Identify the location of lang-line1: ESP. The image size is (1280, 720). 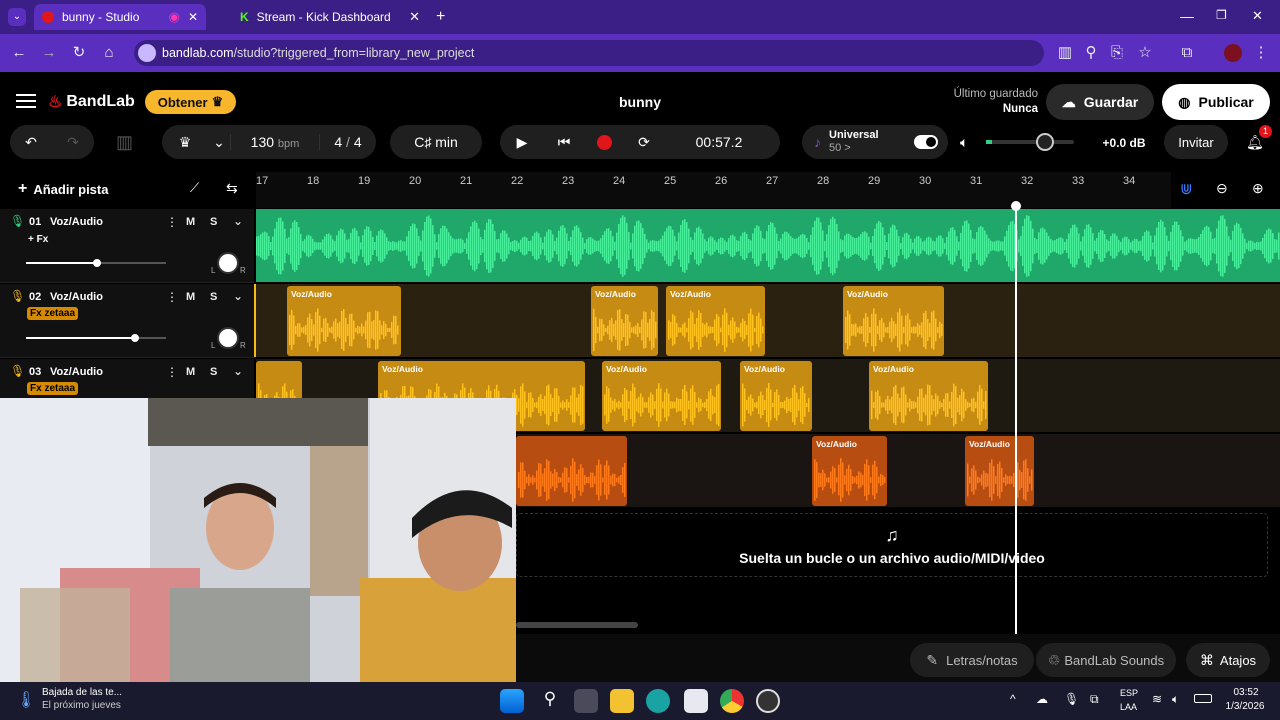
(1129, 693).